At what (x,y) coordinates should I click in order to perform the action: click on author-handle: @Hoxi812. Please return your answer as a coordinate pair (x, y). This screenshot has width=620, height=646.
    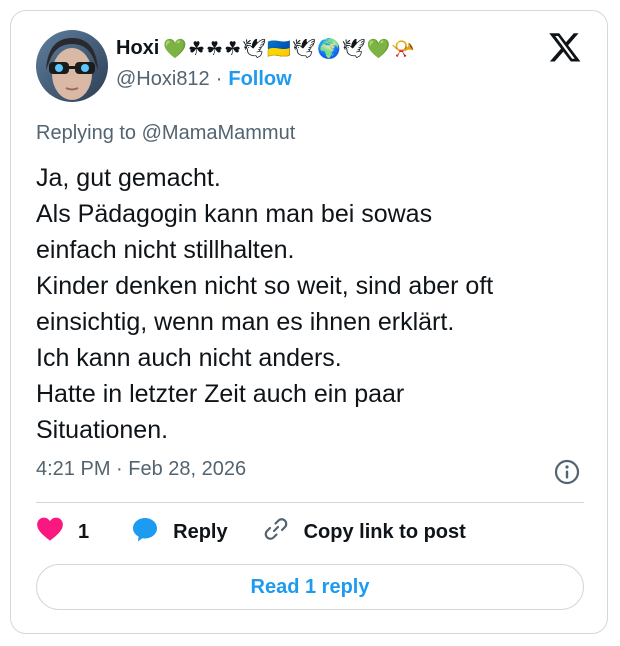
    Looking at the image, I should click on (163, 79).